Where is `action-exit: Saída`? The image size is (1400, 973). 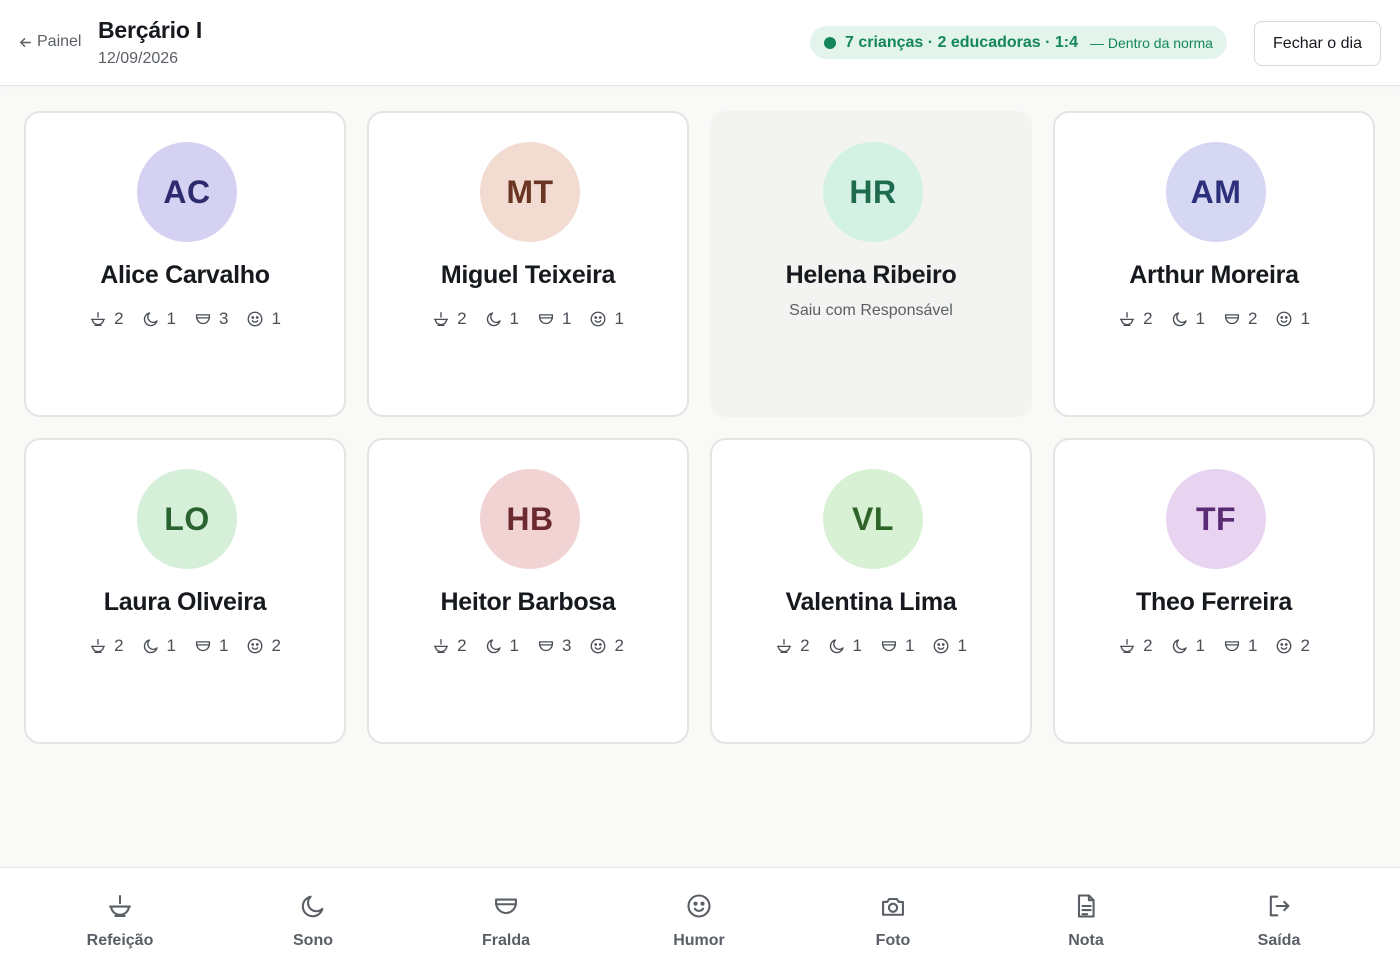
action-exit: Saída is located at coordinates (1279, 921).